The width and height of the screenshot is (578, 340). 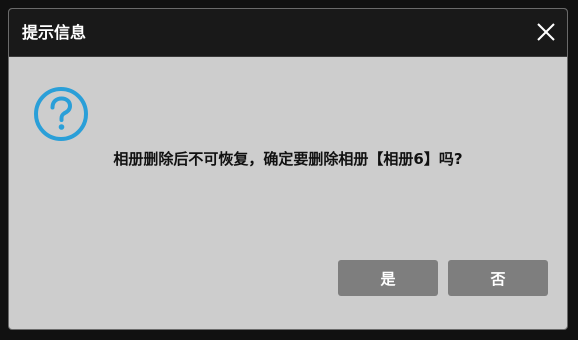 I want to click on no-button: 否, so click(x=498, y=278).